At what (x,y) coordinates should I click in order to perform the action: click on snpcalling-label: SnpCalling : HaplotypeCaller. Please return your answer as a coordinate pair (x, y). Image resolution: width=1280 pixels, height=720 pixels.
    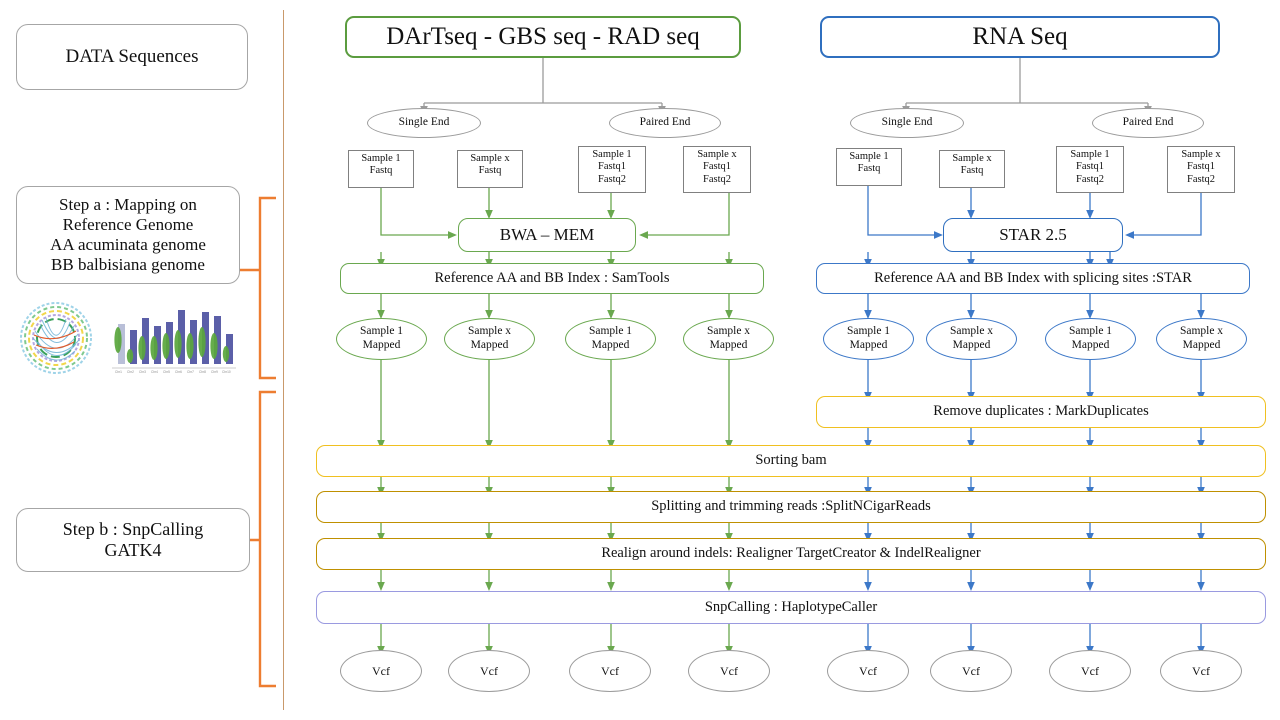
    Looking at the image, I should click on (791, 606).